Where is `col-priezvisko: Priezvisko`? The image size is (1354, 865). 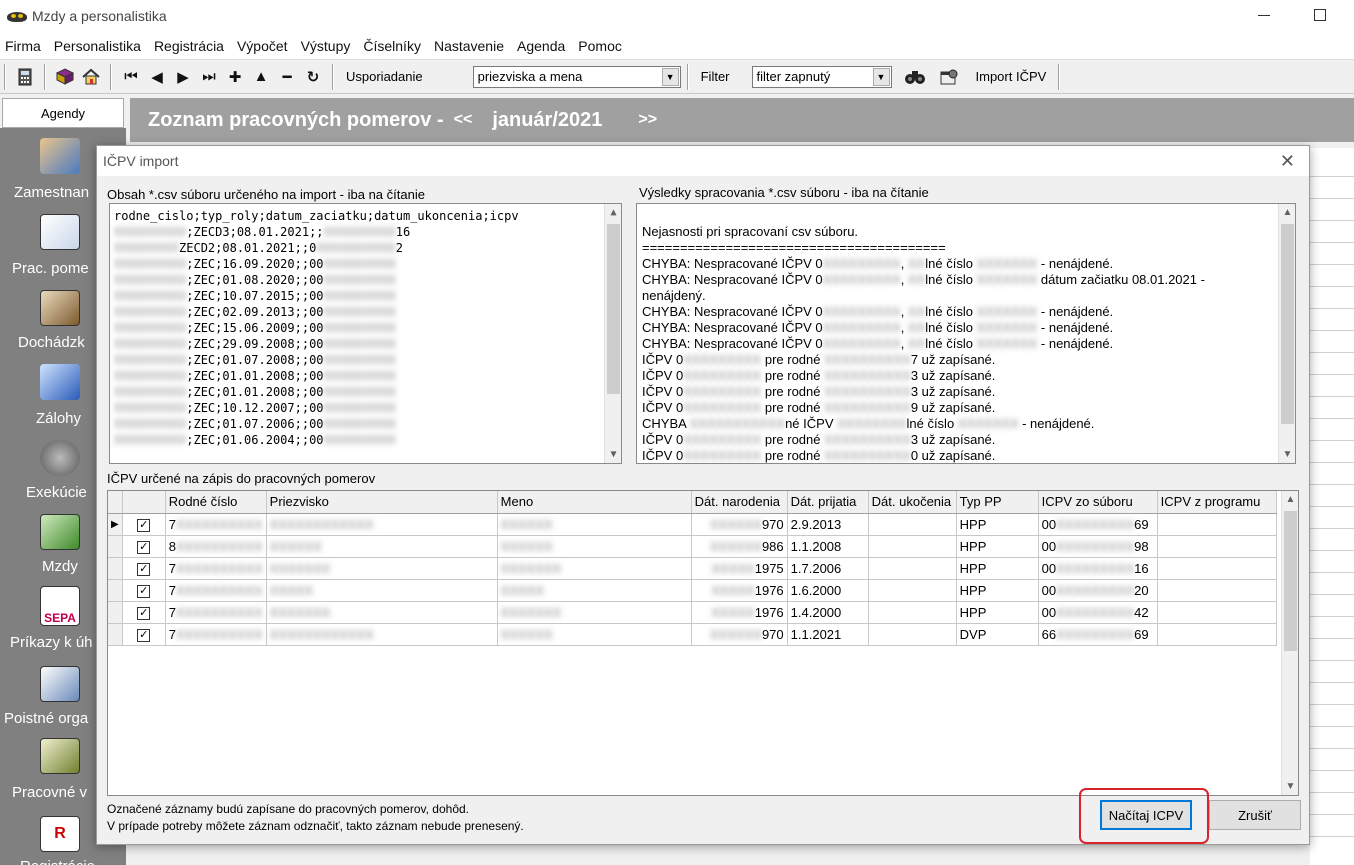
col-priezvisko: Priezvisko is located at coordinates (382, 502).